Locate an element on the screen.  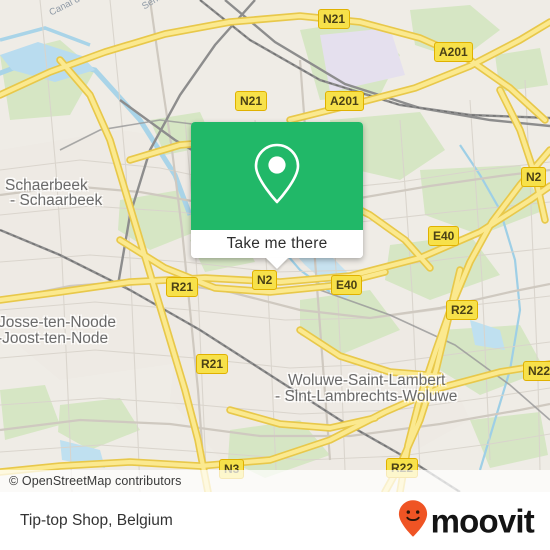
moovit-wordmark: moovit is located at coordinates (482, 521).